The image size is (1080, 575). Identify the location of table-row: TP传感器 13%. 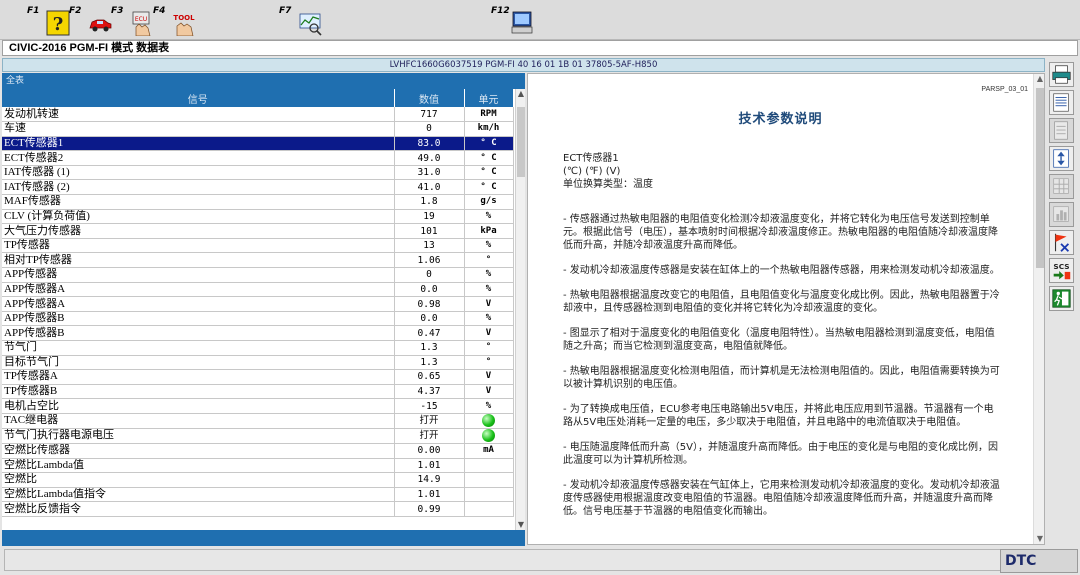
(258, 246).